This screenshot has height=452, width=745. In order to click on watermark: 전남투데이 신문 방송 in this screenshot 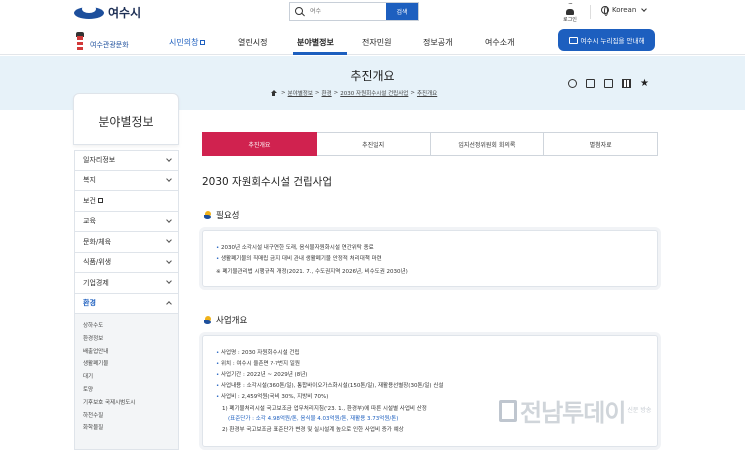, I will do `click(575, 410)`.